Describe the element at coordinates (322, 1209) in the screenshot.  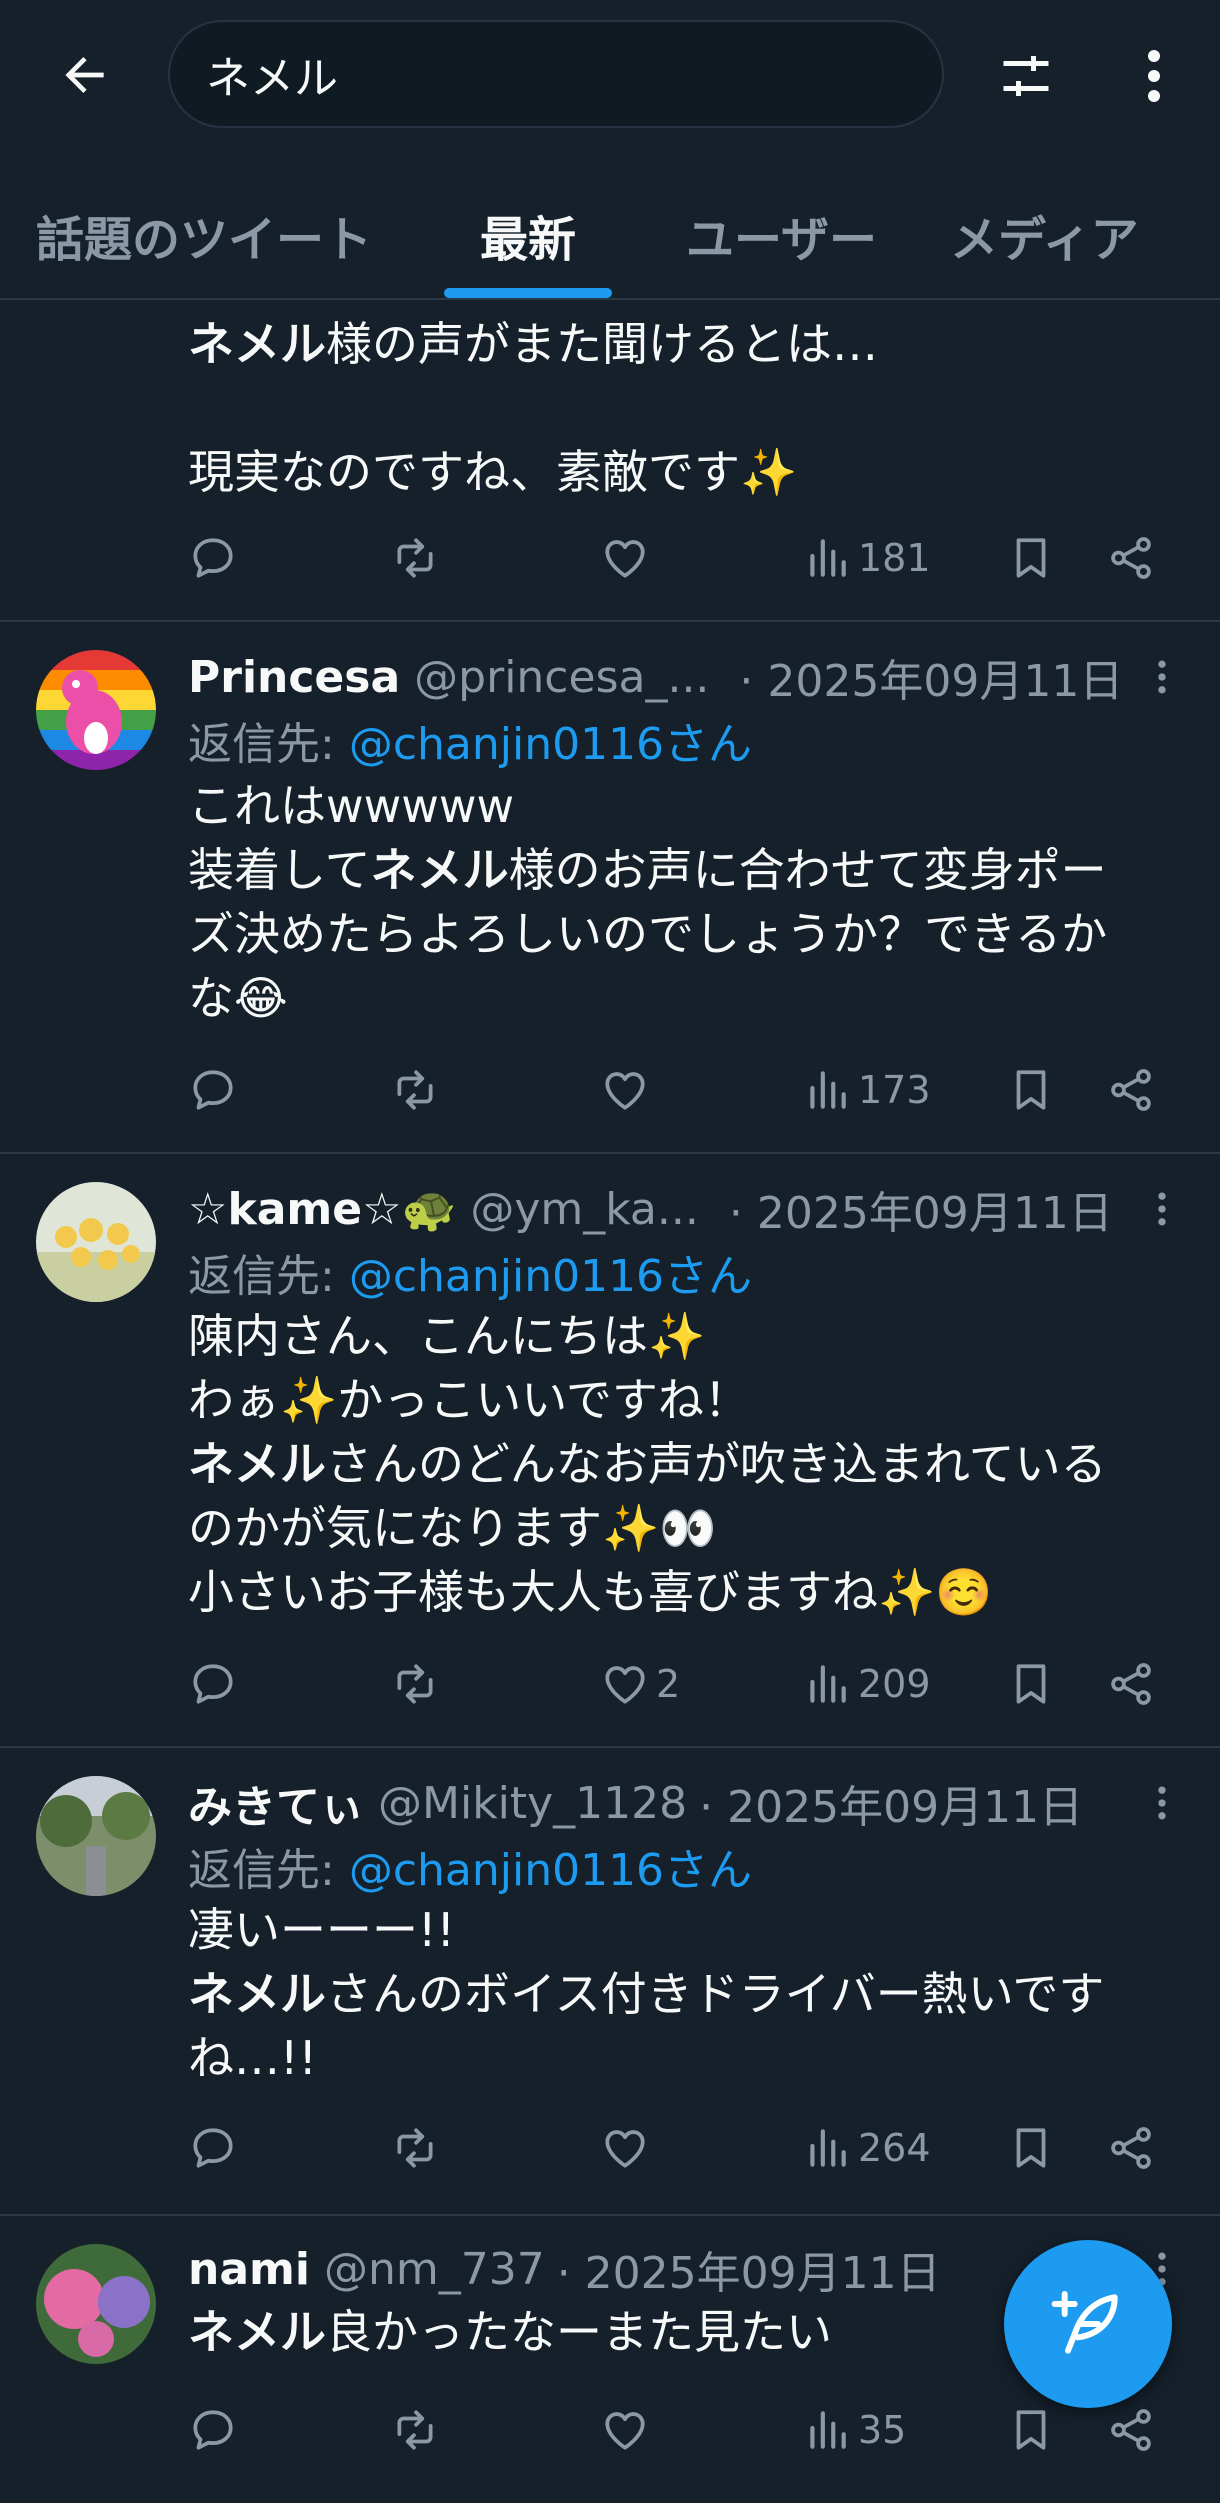
I see `display-name: ☆kame☆🐢` at that location.